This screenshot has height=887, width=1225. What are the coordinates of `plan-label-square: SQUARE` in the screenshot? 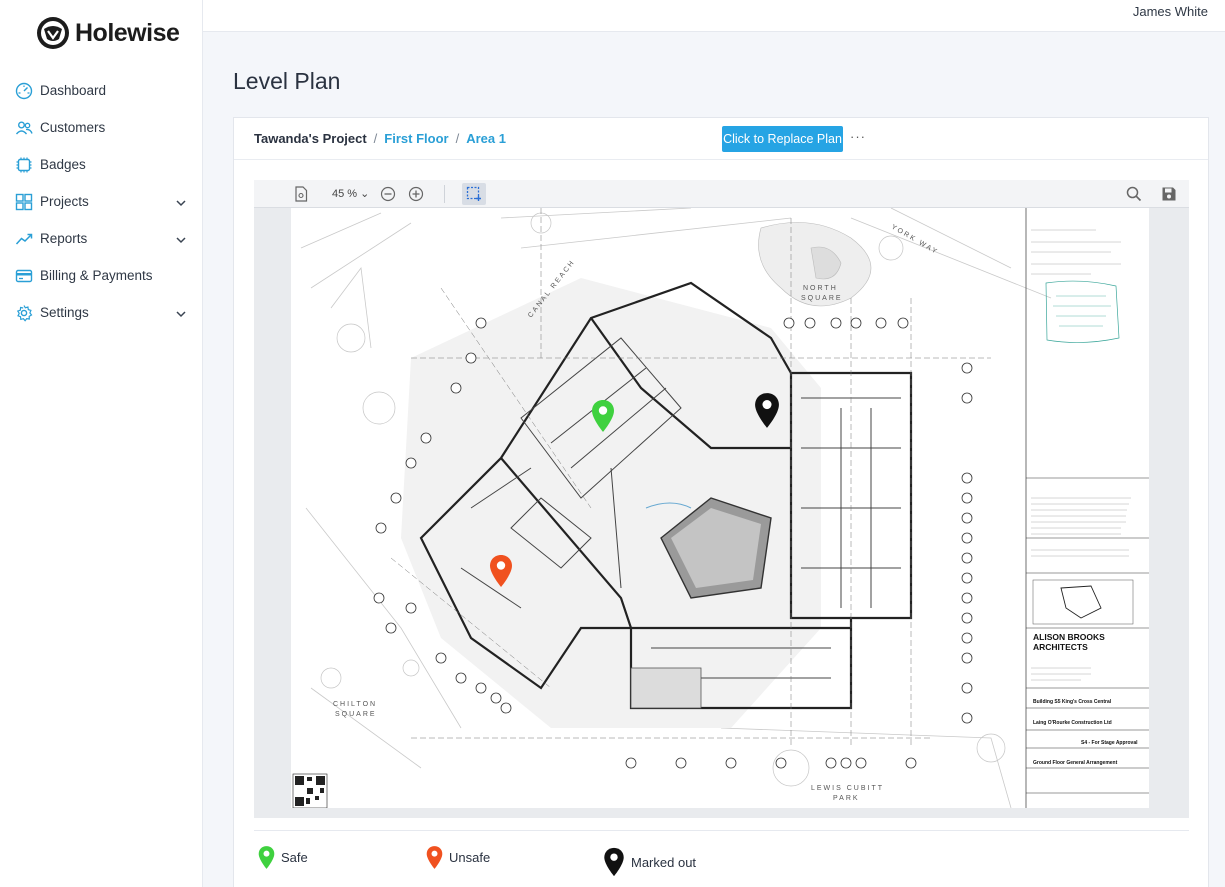 It's located at (822, 298).